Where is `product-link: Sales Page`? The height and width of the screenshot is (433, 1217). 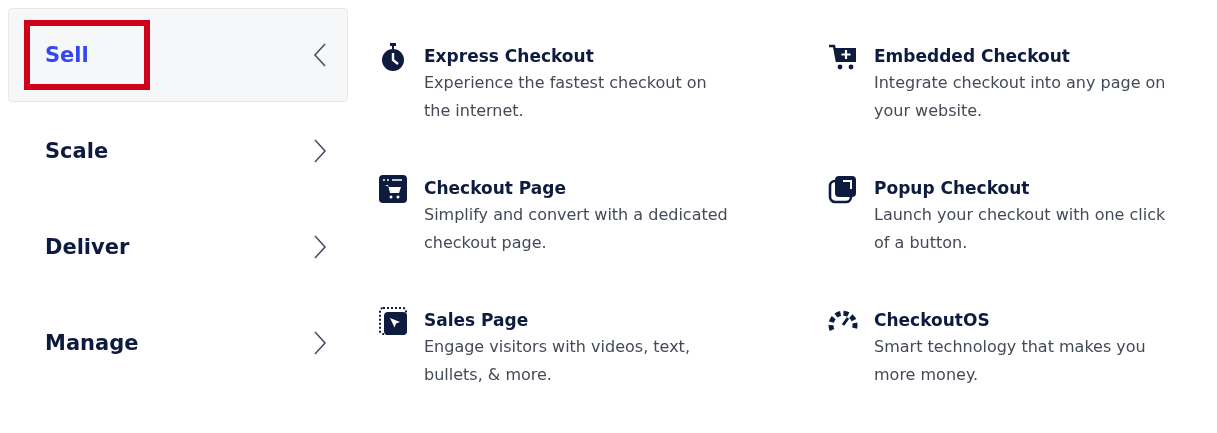 product-link: Sales Page is located at coordinates (579, 320).